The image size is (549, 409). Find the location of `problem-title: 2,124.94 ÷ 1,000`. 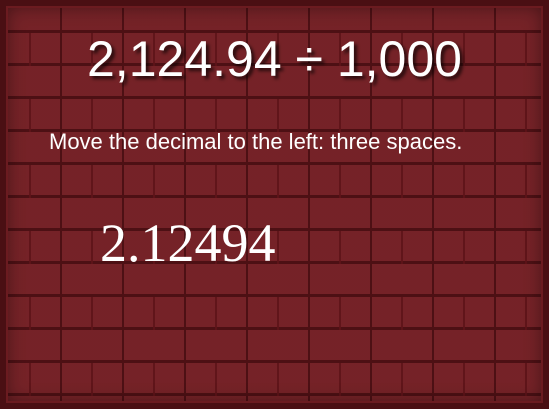

problem-title: 2,124.94 ÷ 1,000 is located at coordinates (274, 59).